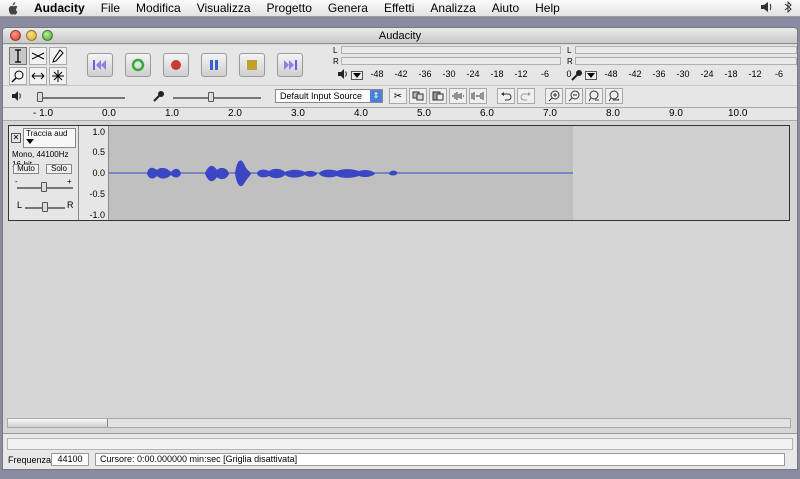 This screenshot has height=479, width=800. I want to click on amplitude-label: -1.0, so click(97, 215).